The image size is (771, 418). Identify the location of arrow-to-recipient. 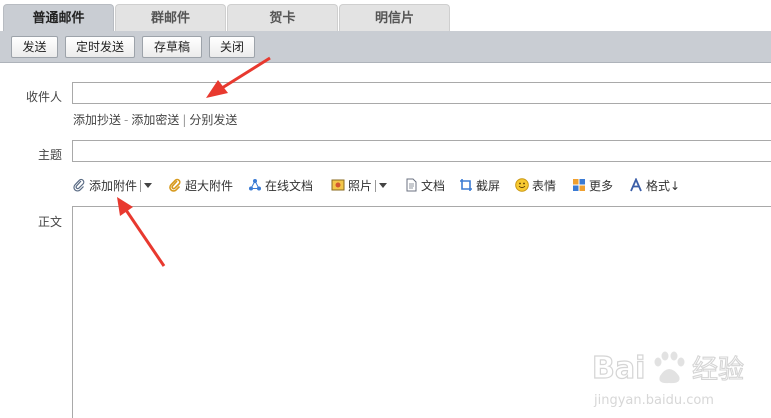
(238, 77).